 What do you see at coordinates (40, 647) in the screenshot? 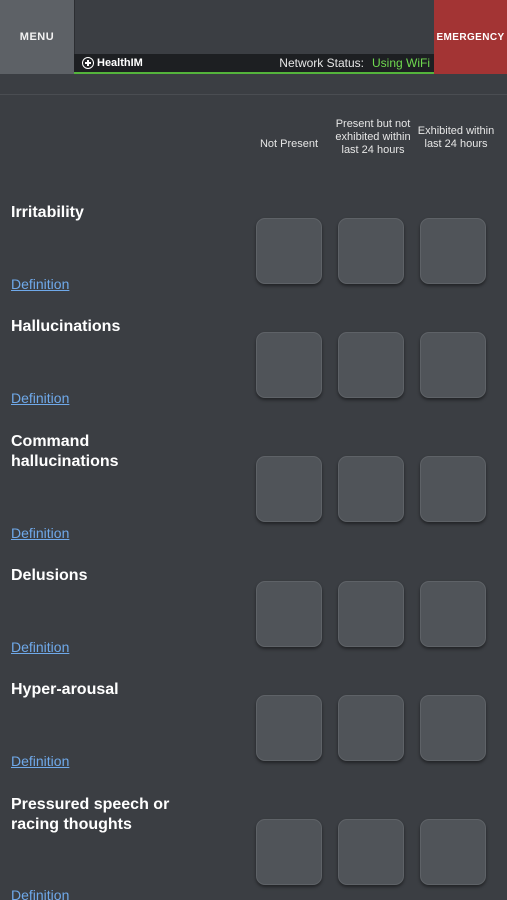
I see `definition-link-delusions: Definition` at bounding box center [40, 647].